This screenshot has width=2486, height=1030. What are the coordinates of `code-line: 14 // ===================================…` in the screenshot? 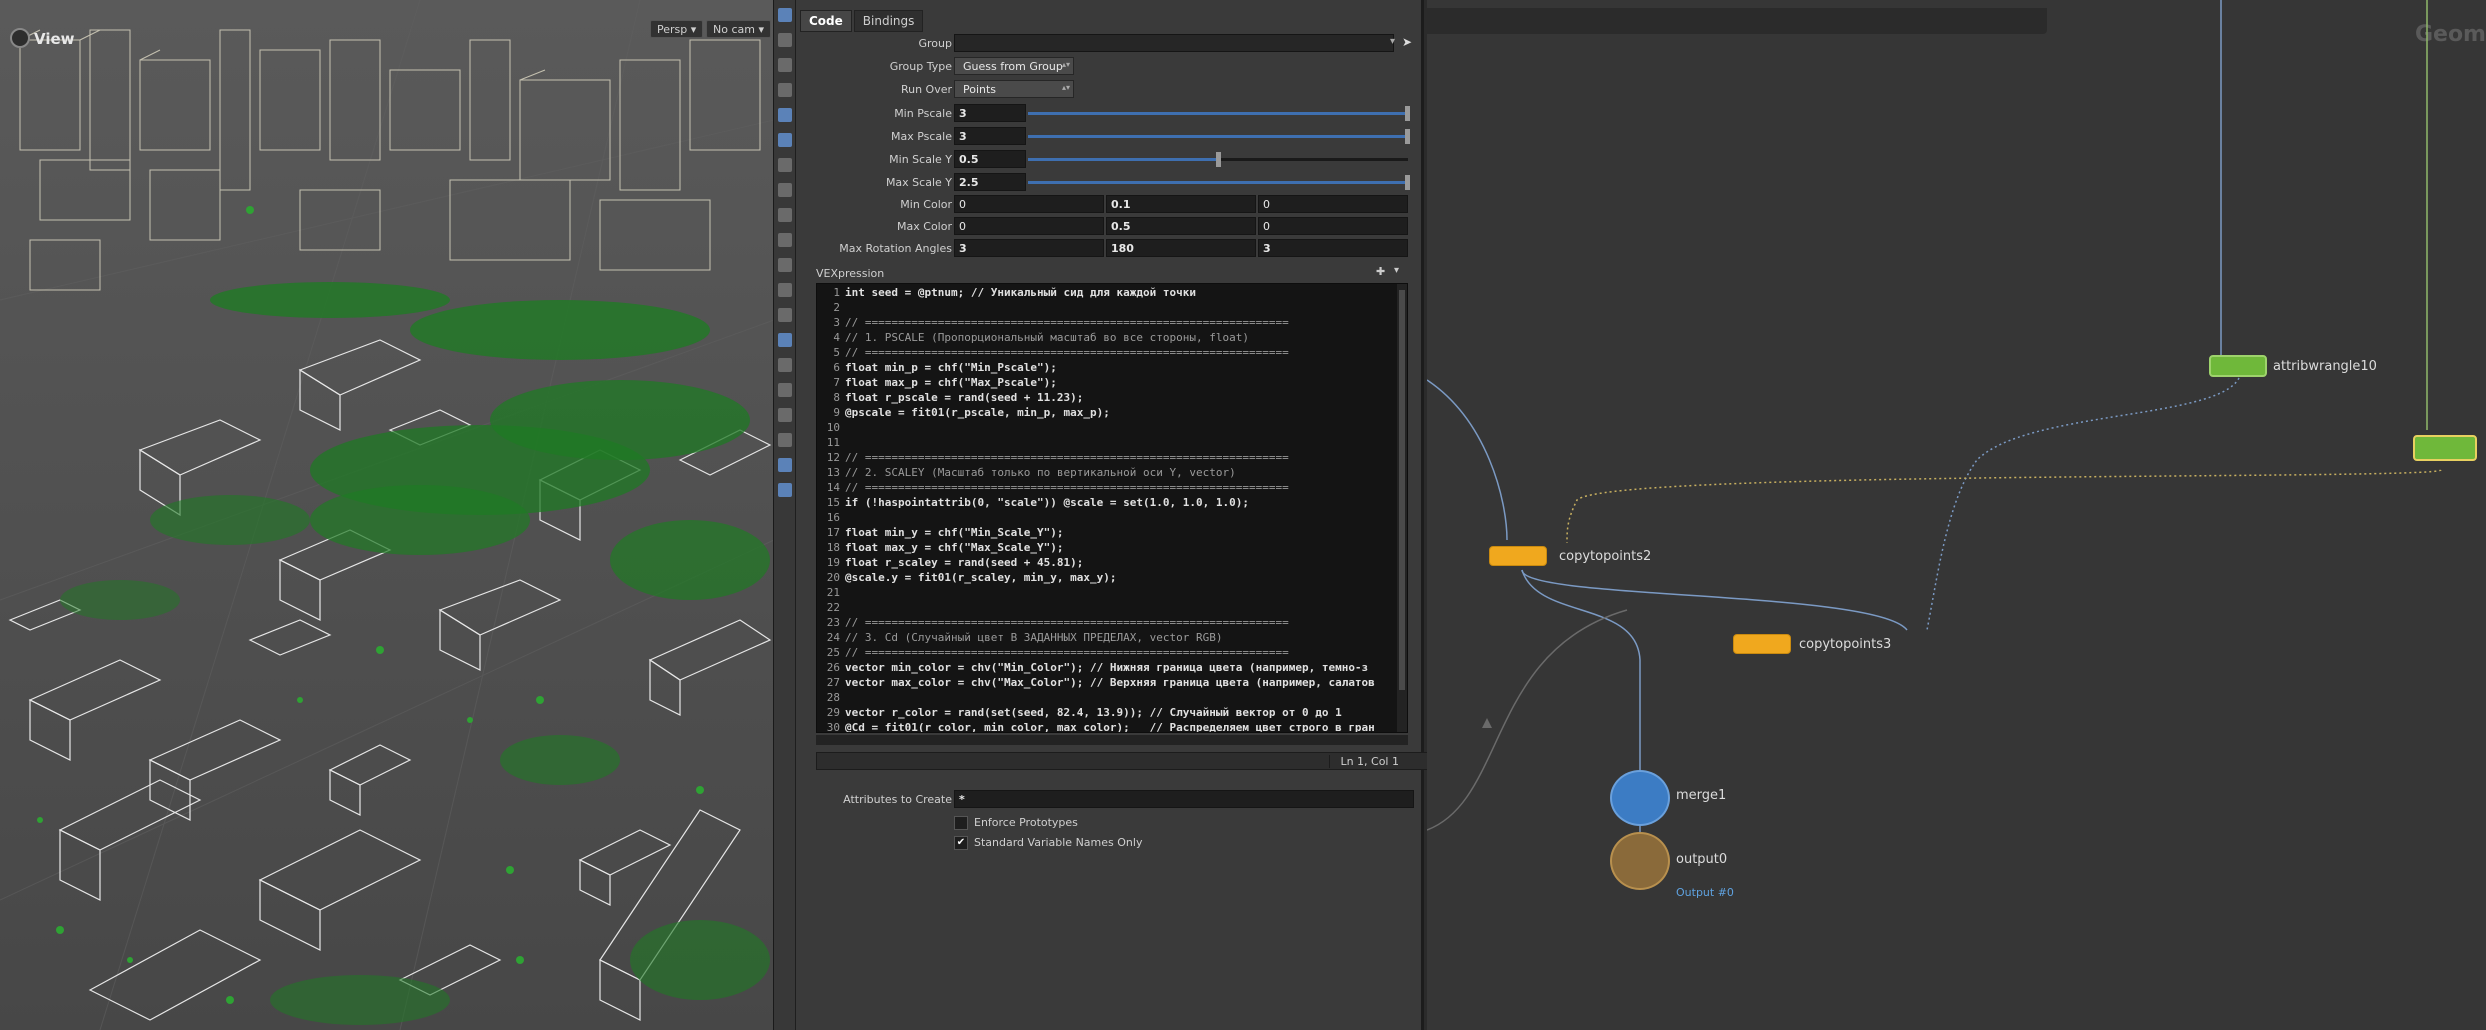 It's located at (1112, 488).